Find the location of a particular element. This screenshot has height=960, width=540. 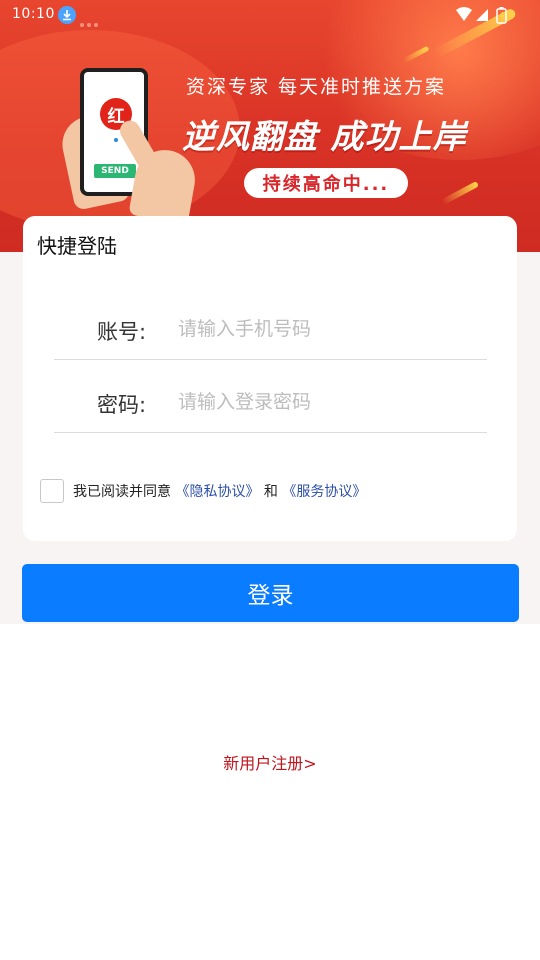

account-label: 账号: is located at coordinates (122, 332).